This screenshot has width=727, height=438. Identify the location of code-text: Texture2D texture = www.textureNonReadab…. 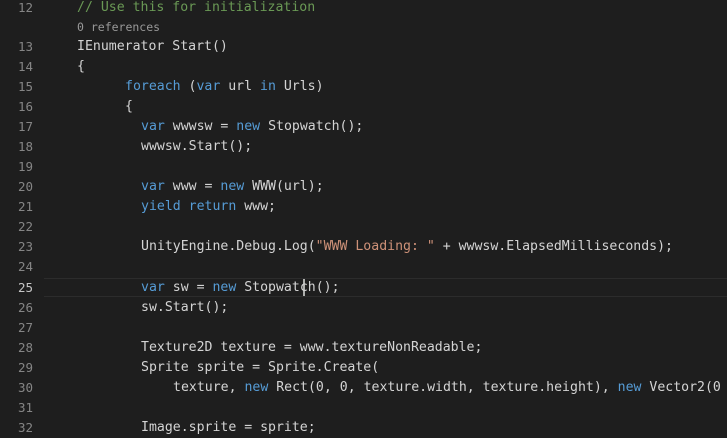
(311, 348).